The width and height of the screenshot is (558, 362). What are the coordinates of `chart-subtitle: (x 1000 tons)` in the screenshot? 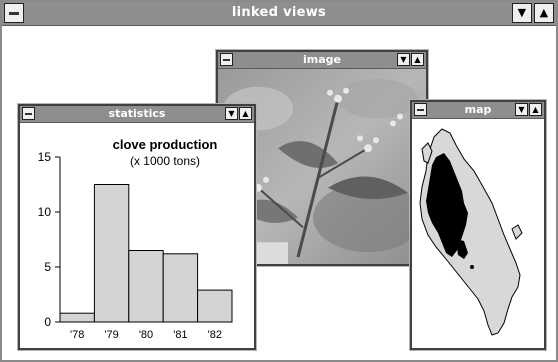 It's located at (165, 161).